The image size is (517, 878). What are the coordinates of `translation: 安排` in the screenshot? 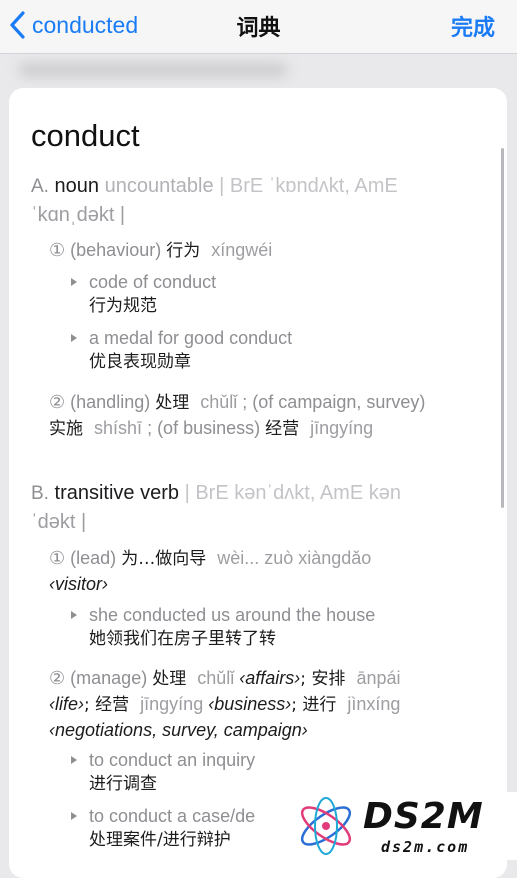 It's located at (328, 679).